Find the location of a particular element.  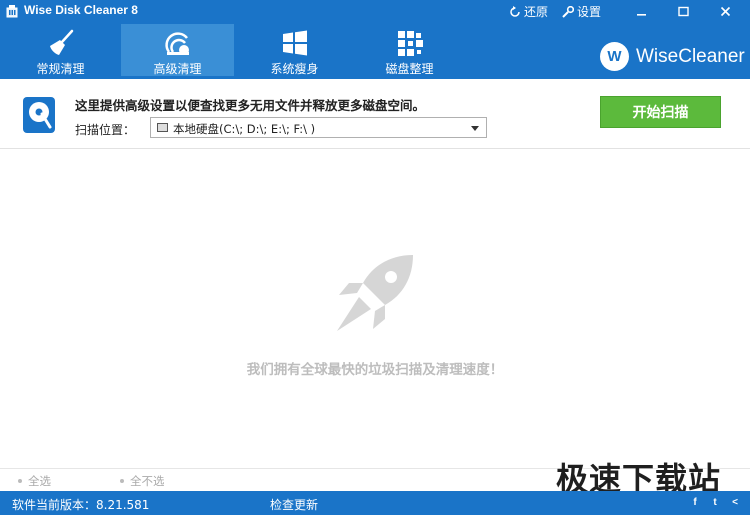

settings-button: 设置 is located at coordinates (581, 11).